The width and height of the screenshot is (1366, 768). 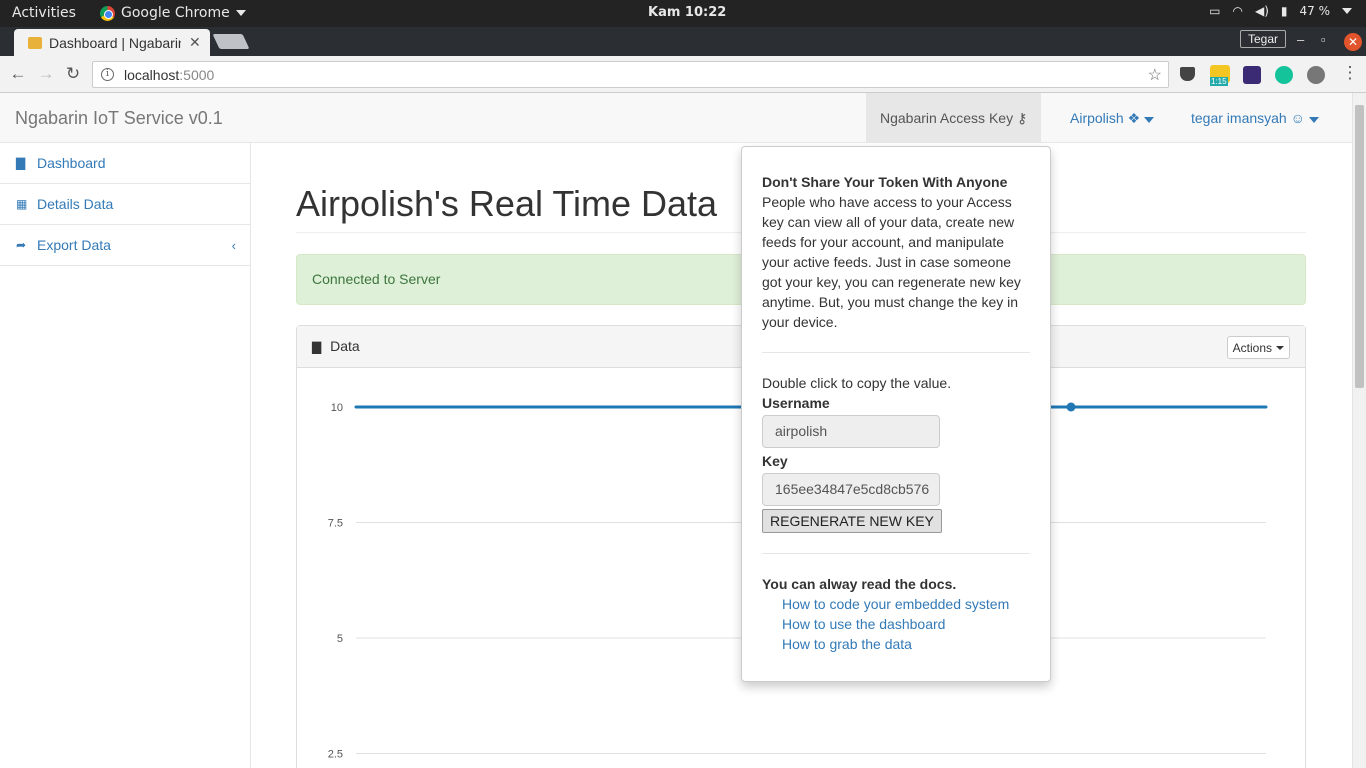 What do you see at coordinates (683, 41) in the screenshot?
I see `tab-strip: Dashboard | Ngabarin ✕ Tegar – ▫` at bounding box center [683, 41].